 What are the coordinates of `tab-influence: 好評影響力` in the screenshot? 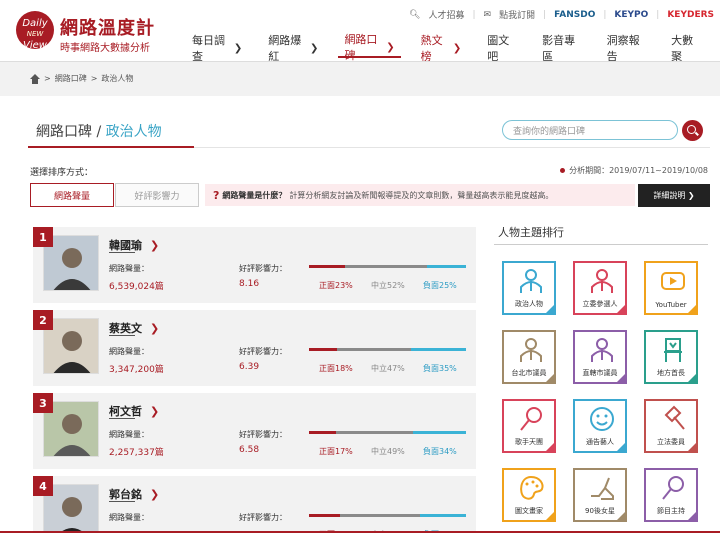 It's located at (157, 195).